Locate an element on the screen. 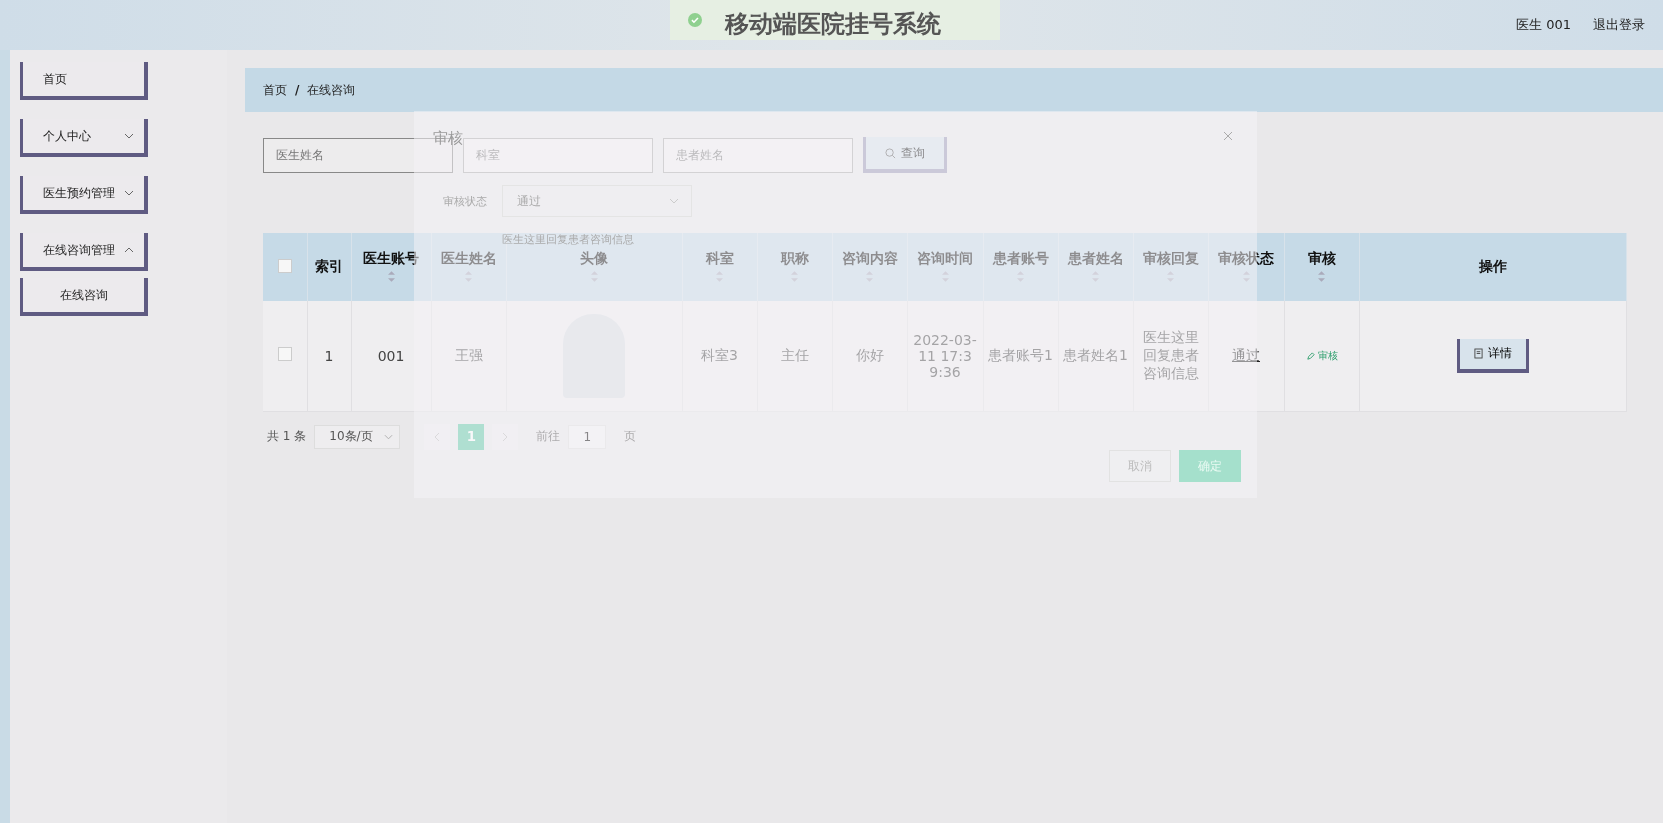 Image resolution: width=1663 pixels, height=823 pixels. row-checkbox is located at coordinates (284, 354).